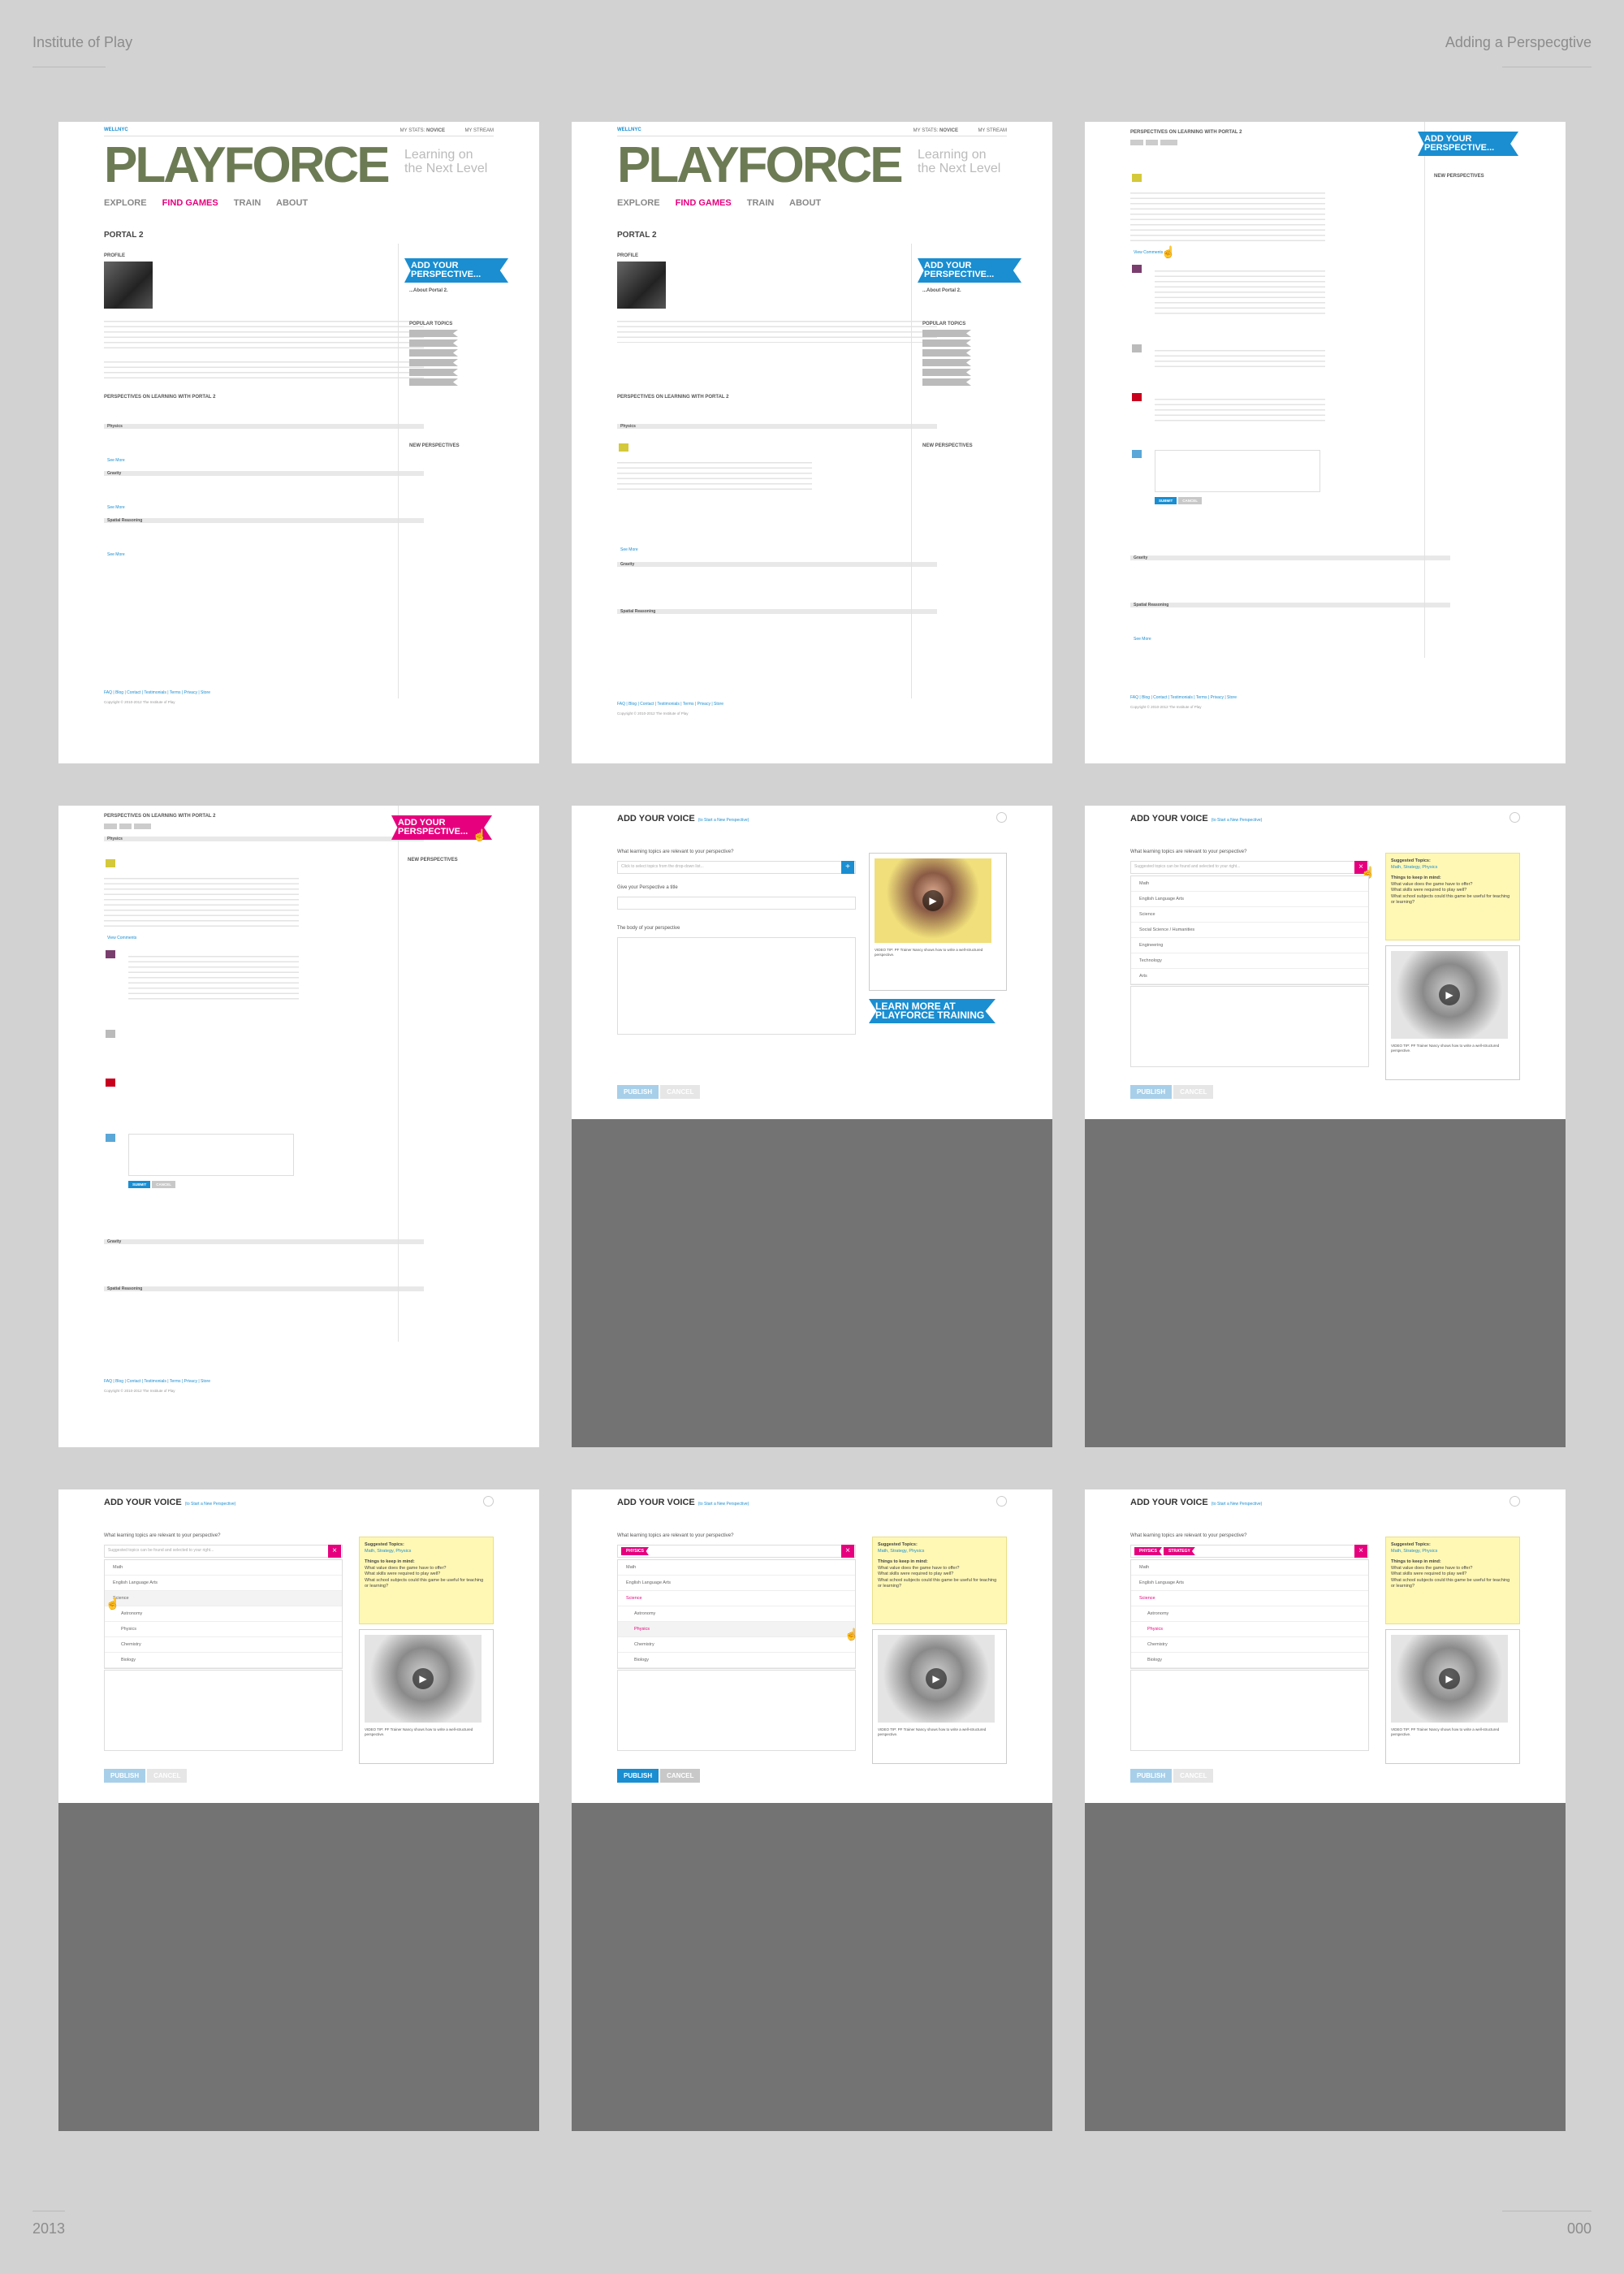 This screenshot has height=2274, width=1624. What do you see at coordinates (1179, 1551) in the screenshot?
I see `topic-chip: STRATEGY` at bounding box center [1179, 1551].